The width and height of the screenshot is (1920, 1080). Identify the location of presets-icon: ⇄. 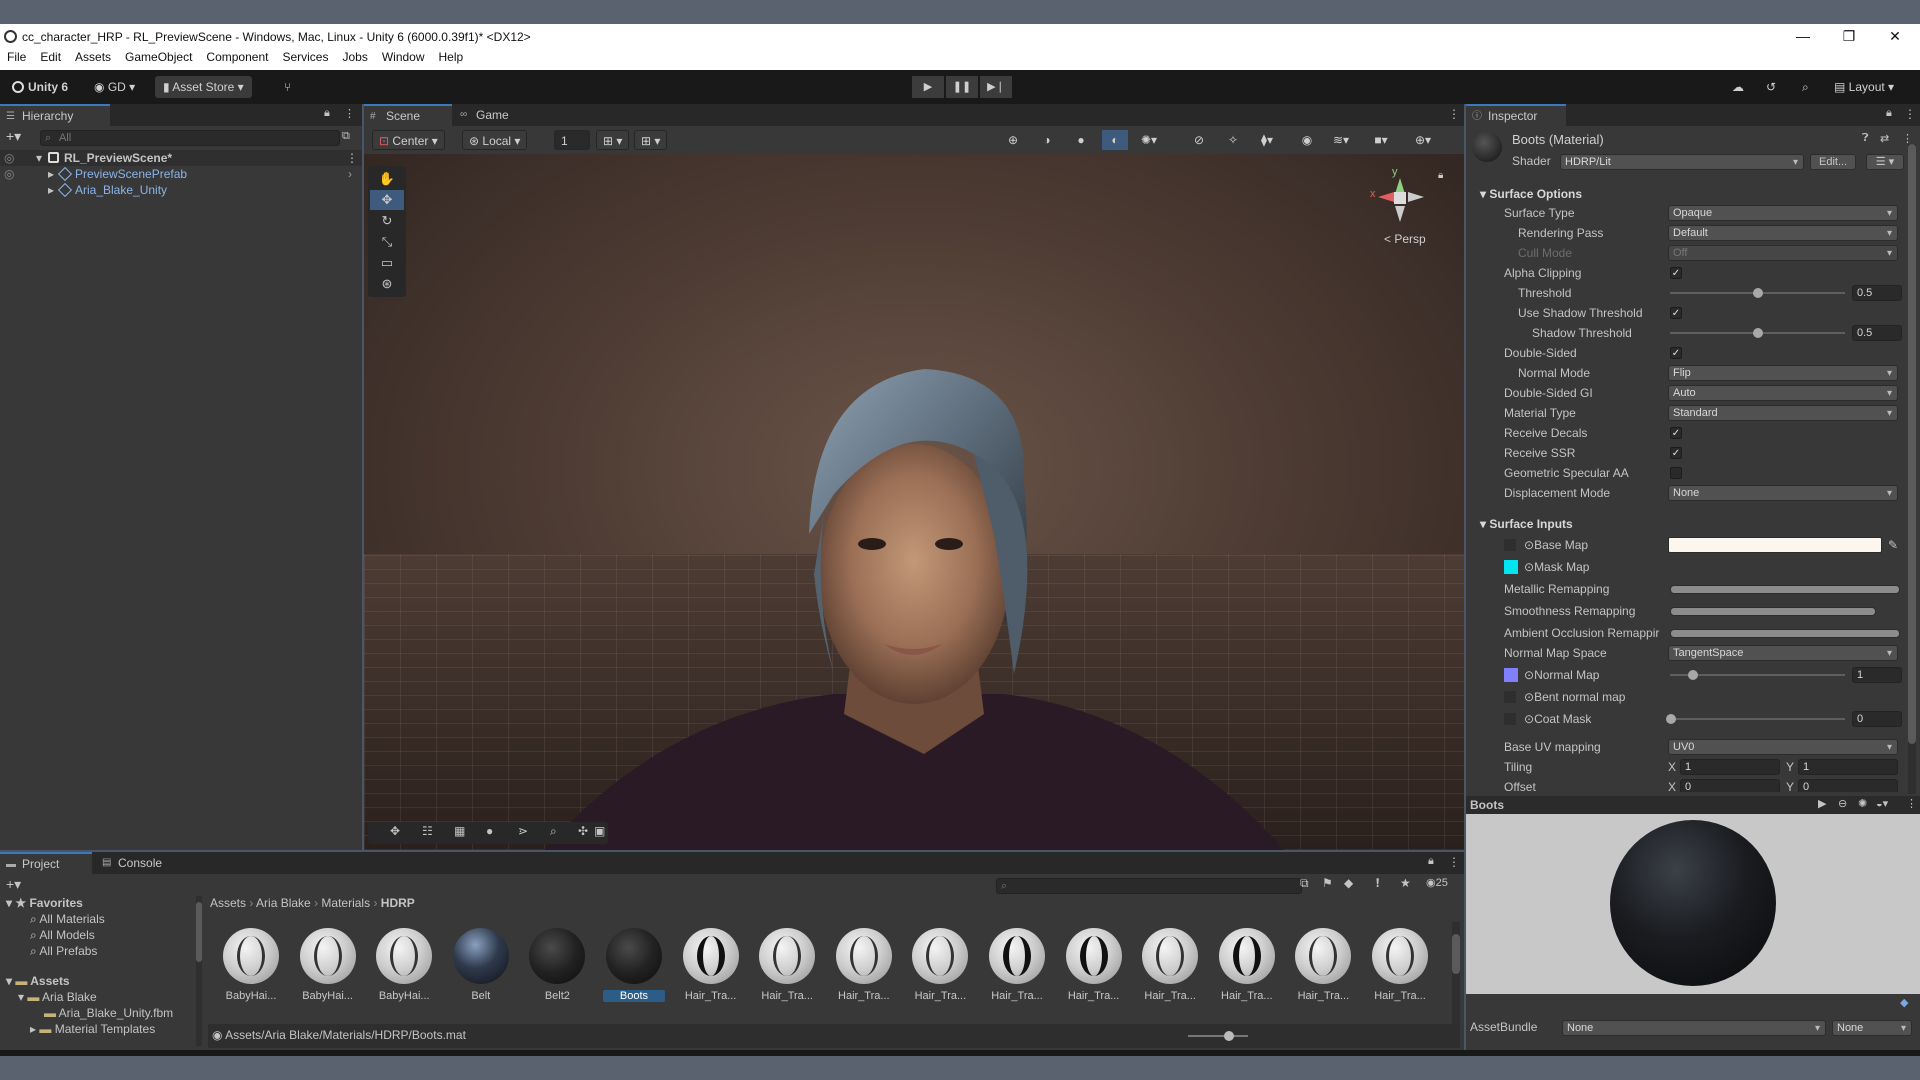
(1884, 138).